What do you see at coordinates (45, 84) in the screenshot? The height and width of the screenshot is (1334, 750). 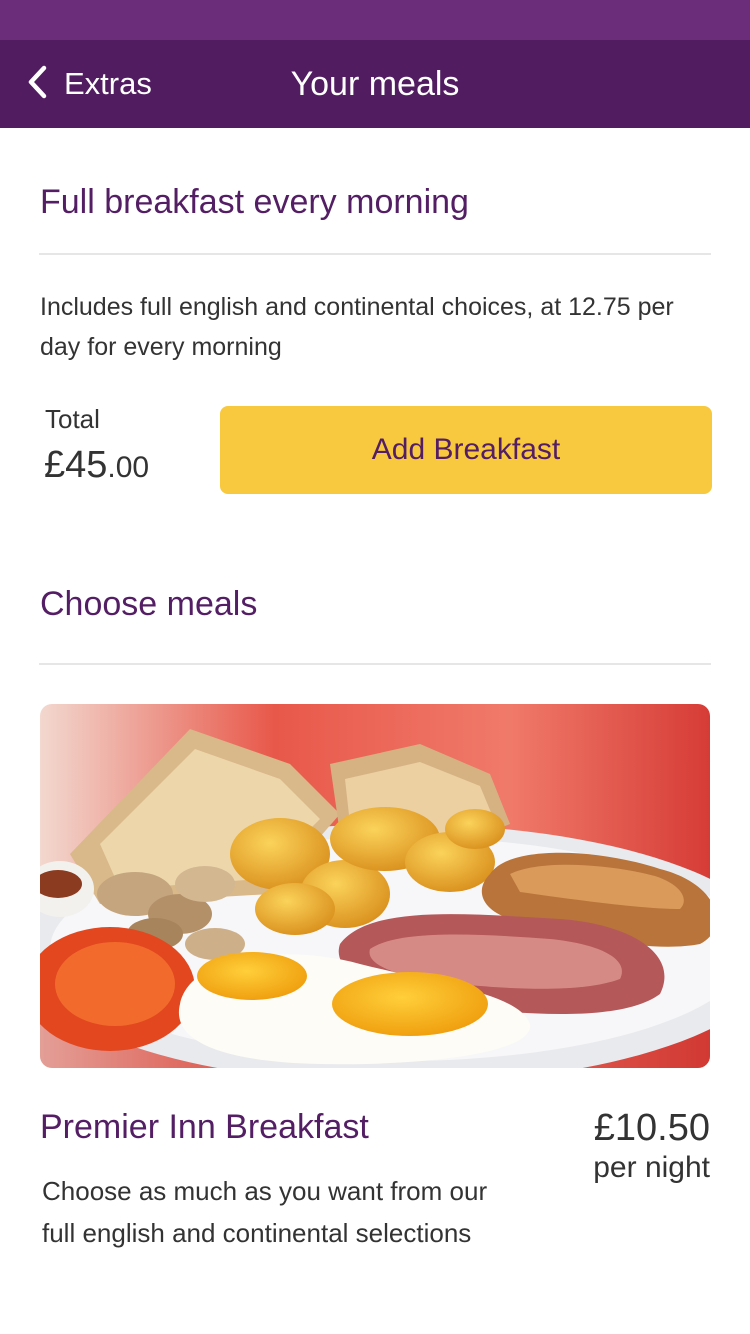 I see `chevron-left-icon` at bounding box center [45, 84].